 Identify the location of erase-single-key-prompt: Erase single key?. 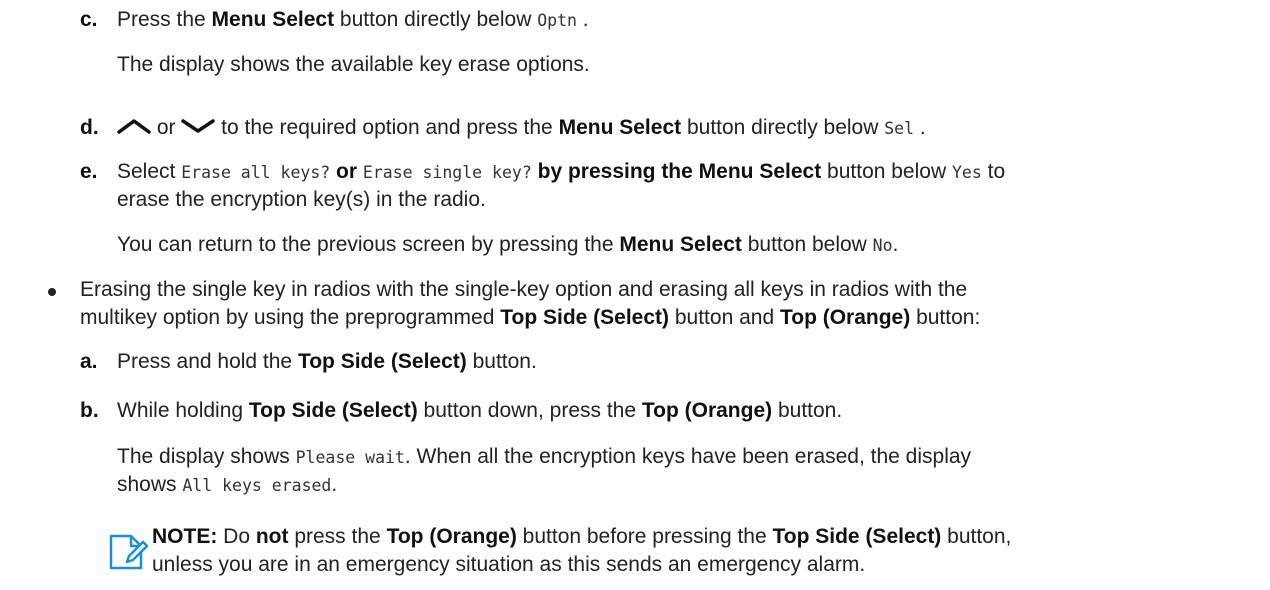
(447, 172).